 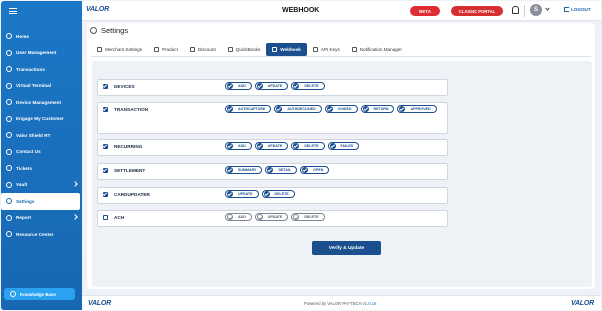 I want to click on tab-quickbooks: QuickBooks, so click(x=244, y=49).